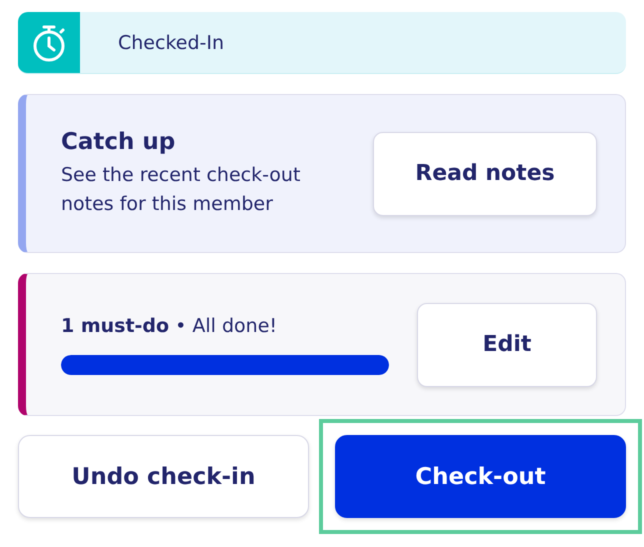  Describe the element at coordinates (181, 189) in the screenshot. I see `card-description: See the recent check-out notes for this member` at that location.